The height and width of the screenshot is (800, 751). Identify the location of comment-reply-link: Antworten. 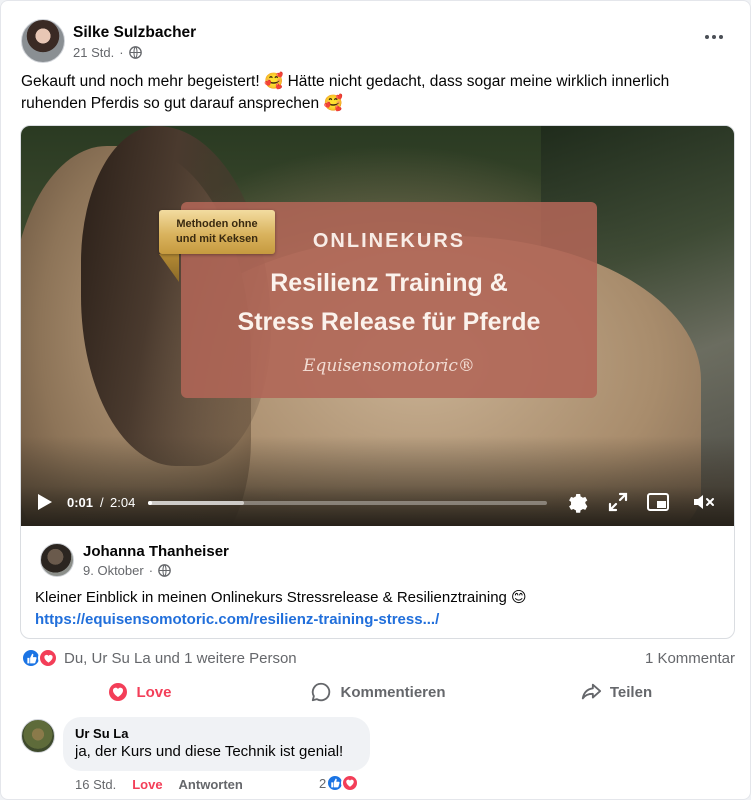
(211, 784).